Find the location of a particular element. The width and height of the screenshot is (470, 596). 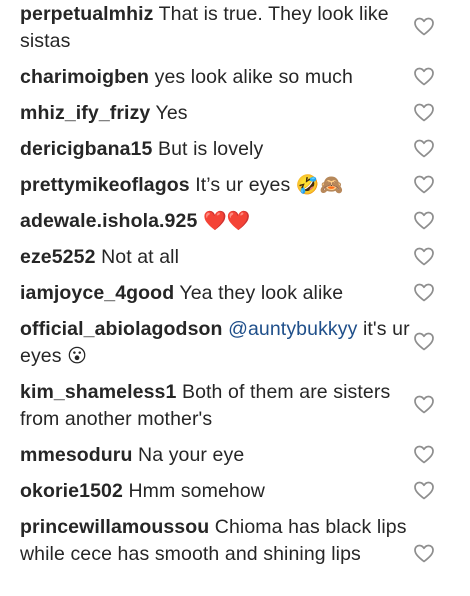

emoji-laughing-monkey-icon: 🤣🙈 is located at coordinates (319, 185).